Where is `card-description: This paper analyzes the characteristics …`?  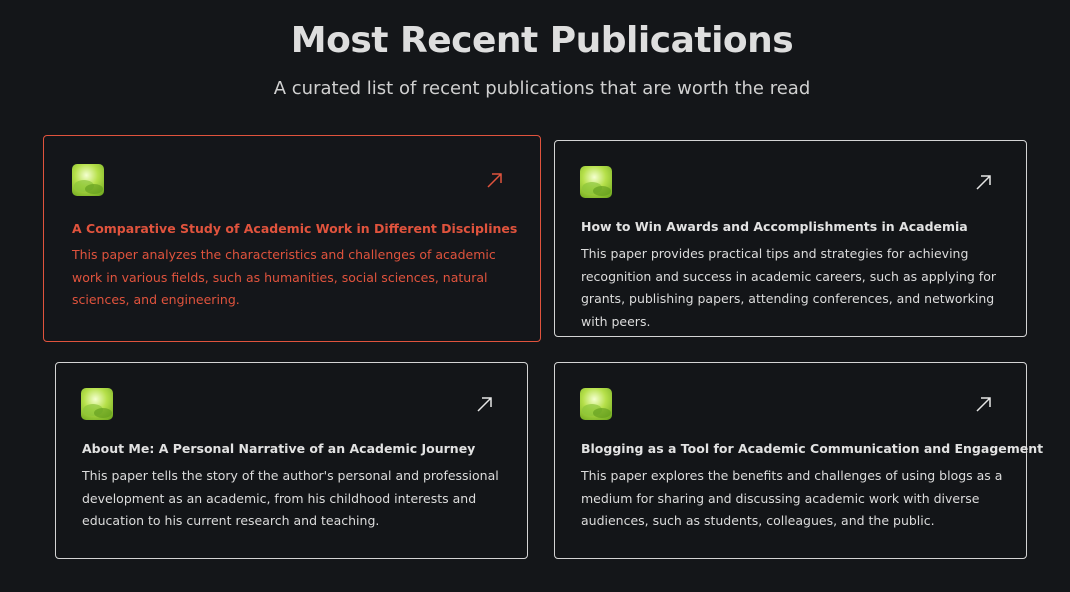
card-description: This paper analyzes the characteristics … is located at coordinates (284, 277).